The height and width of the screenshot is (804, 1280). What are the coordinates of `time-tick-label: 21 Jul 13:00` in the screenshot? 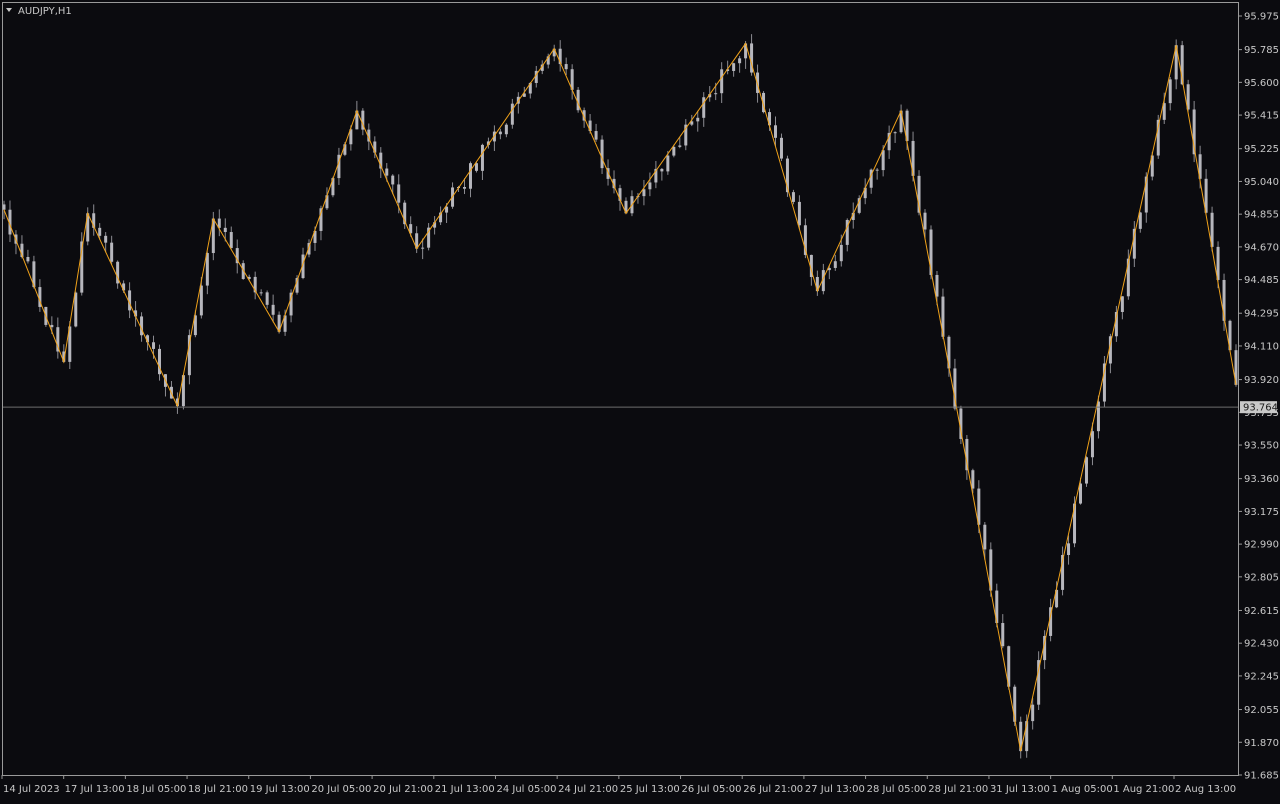 It's located at (465, 789).